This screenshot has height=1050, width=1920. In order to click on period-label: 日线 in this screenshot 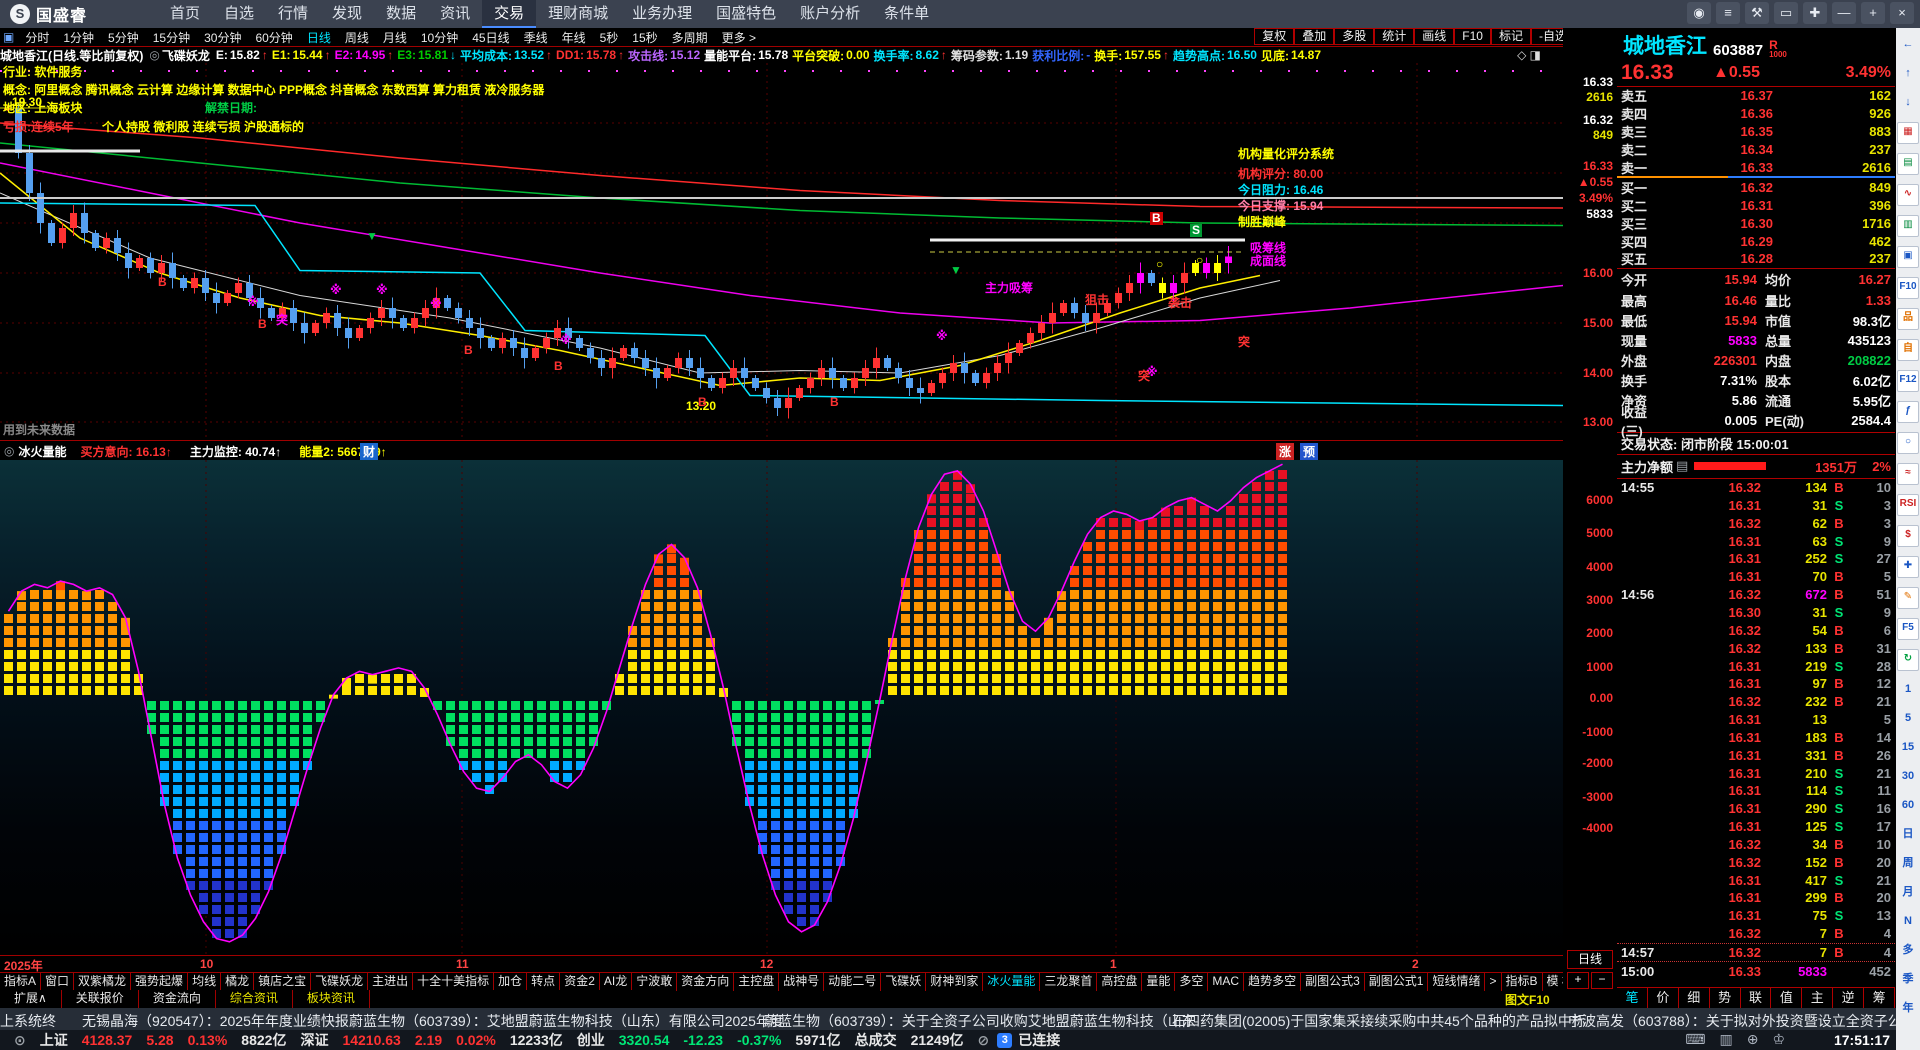, I will do `click(1590, 959)`.